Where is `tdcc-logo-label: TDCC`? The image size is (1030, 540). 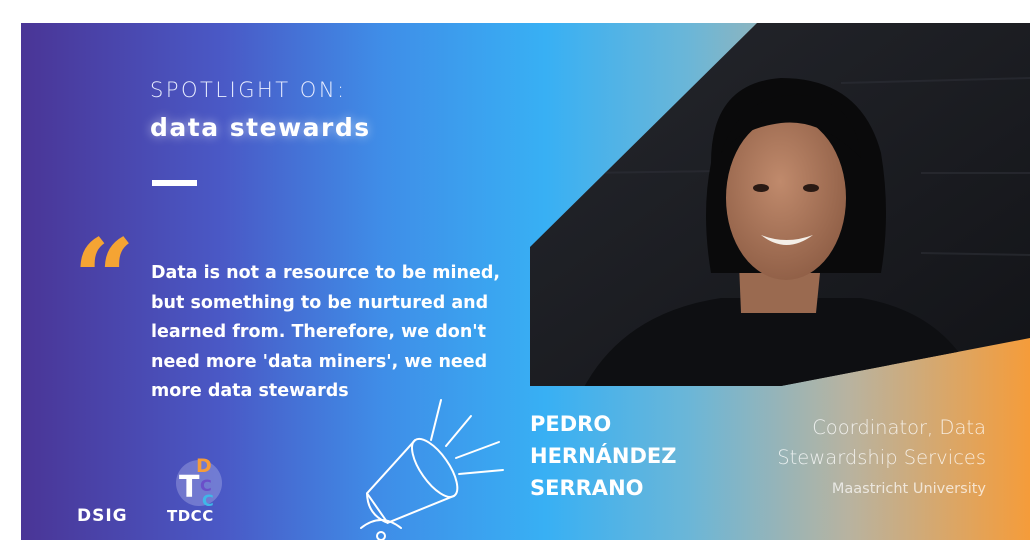
tdcc-logo-label: TDCC is located at coordinates (190, 516).